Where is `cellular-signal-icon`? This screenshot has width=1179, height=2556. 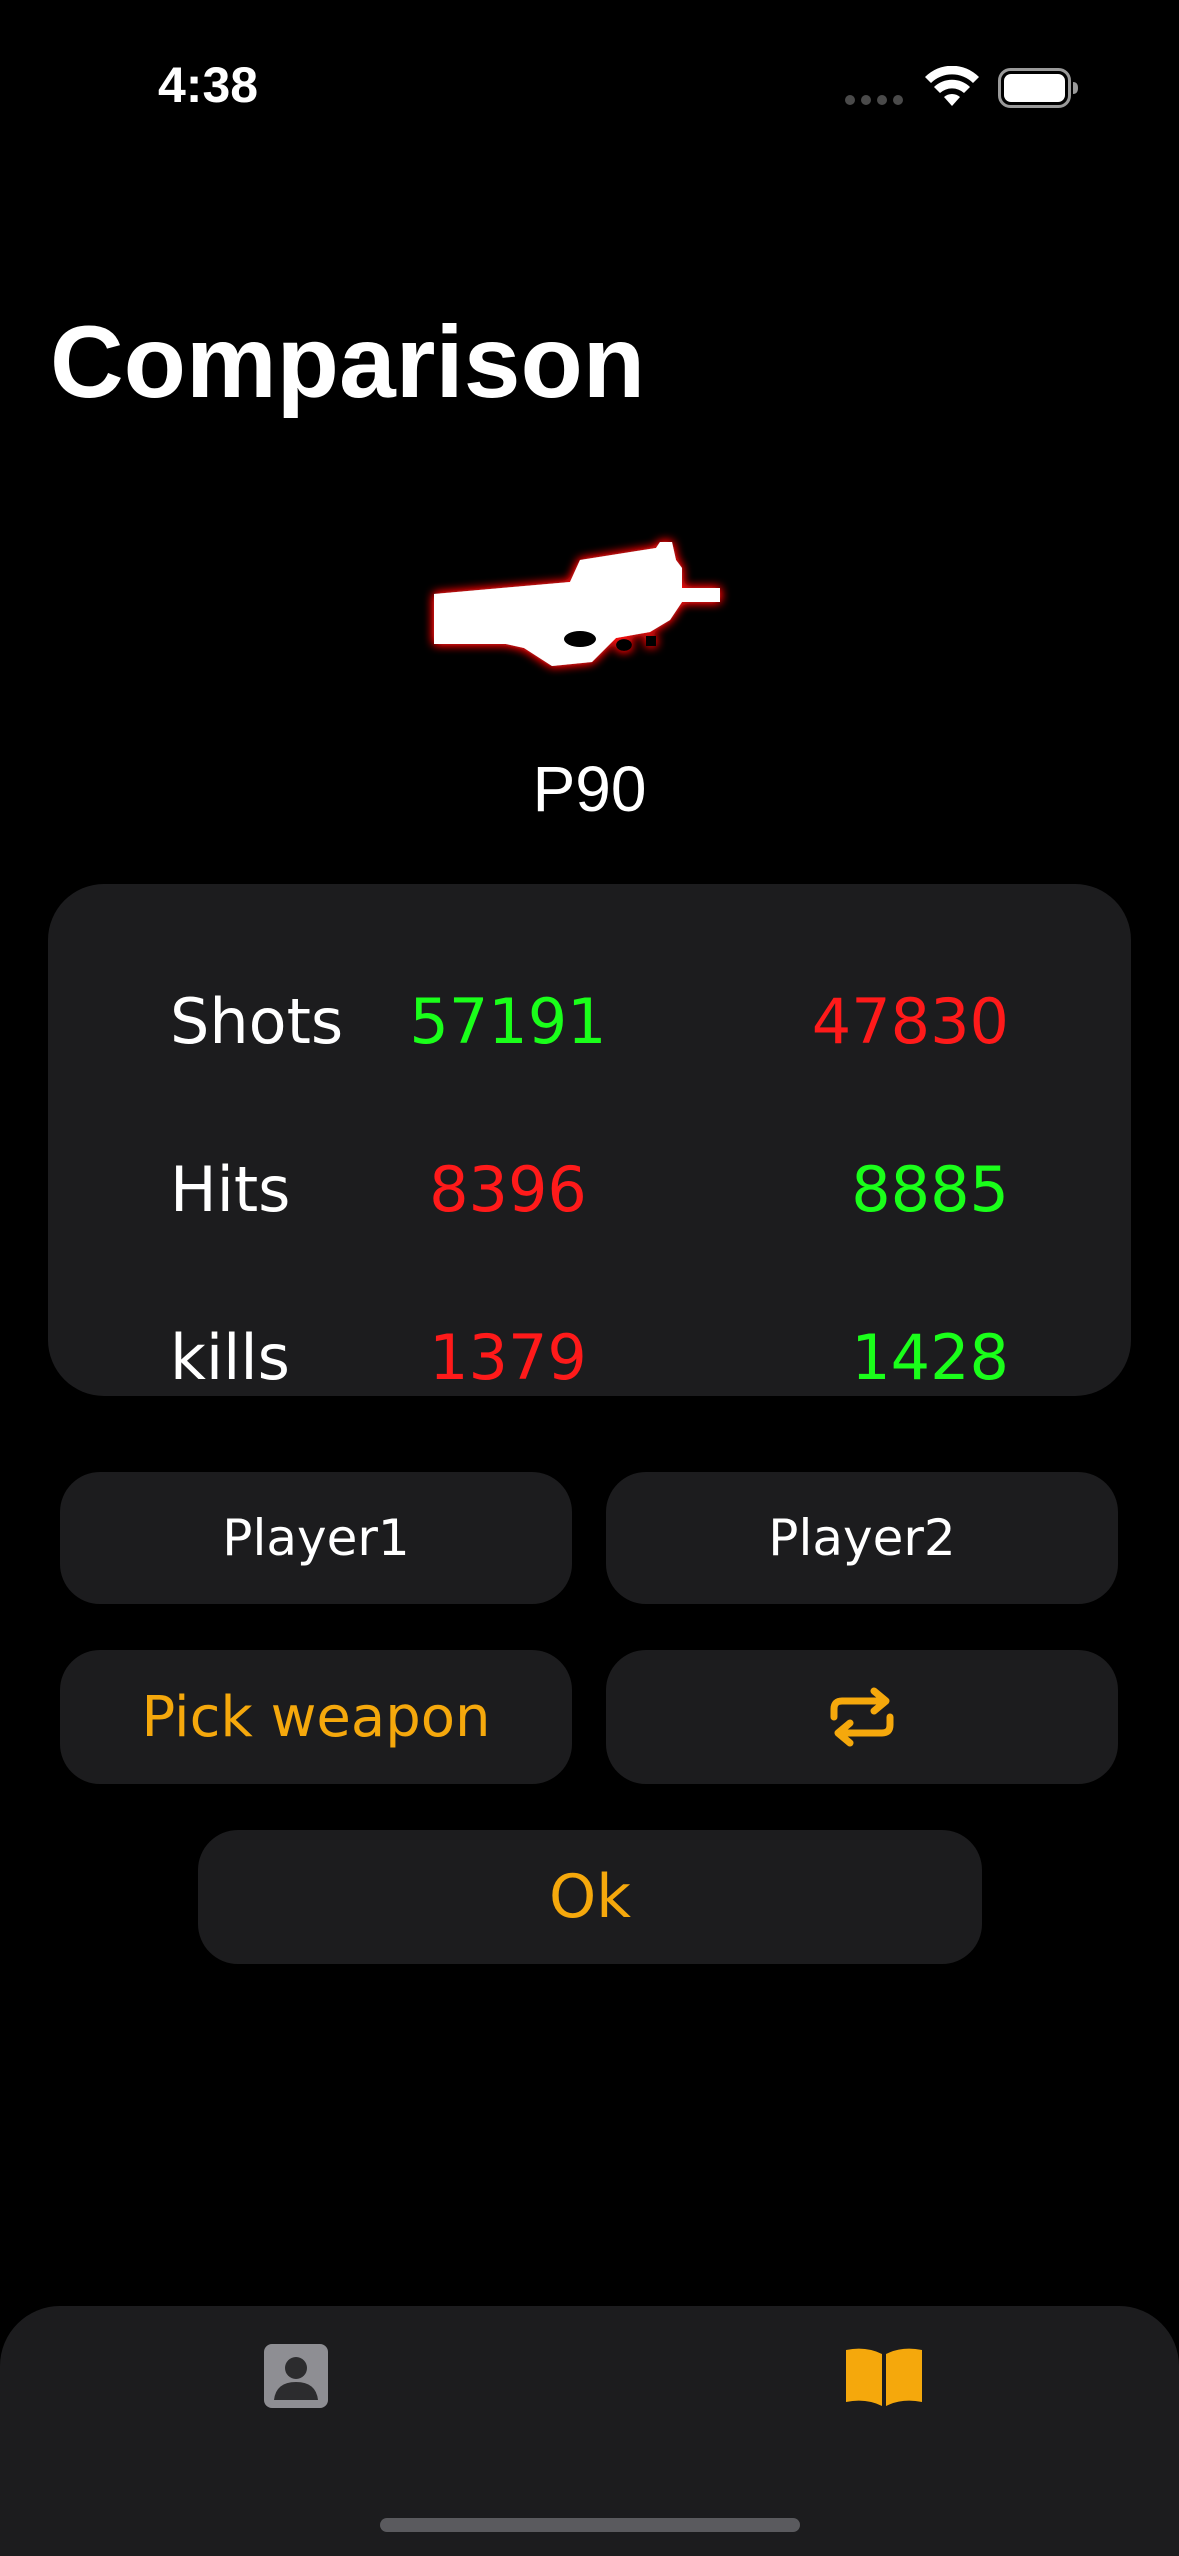
cellular-signal-icon is located at coordinates (875, 100).